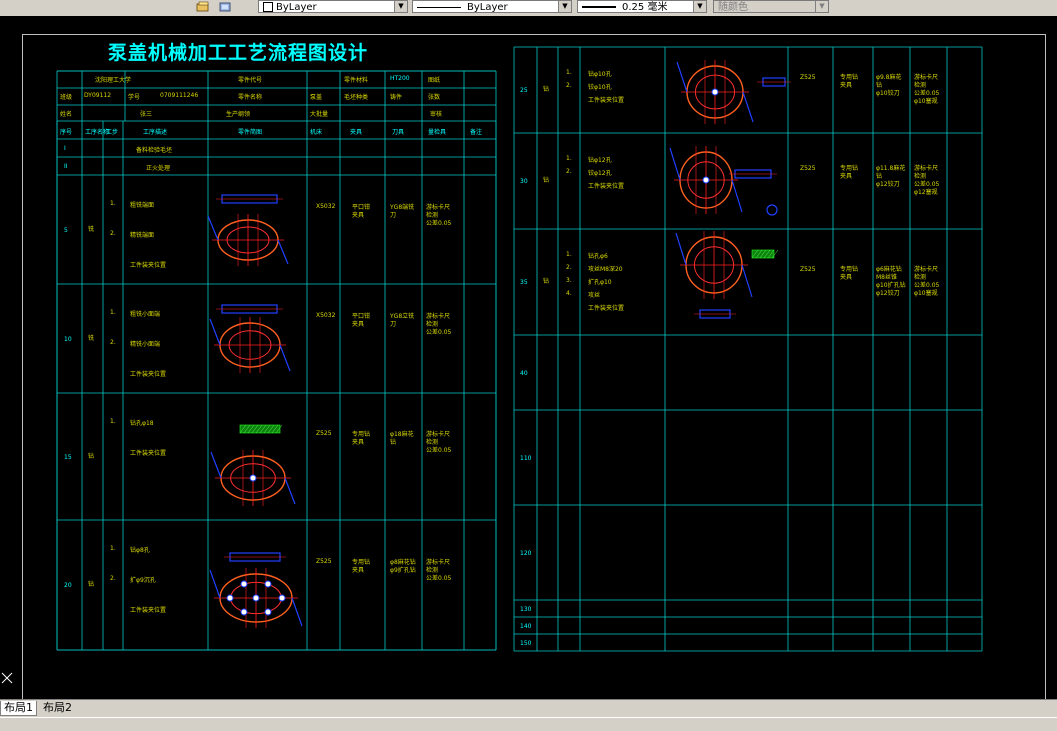 This screenshot has width=1057, height=731. Describe the element at coordinates (396, 97) in the screenshot. I see `header-blank-type: 铸件` at that location.